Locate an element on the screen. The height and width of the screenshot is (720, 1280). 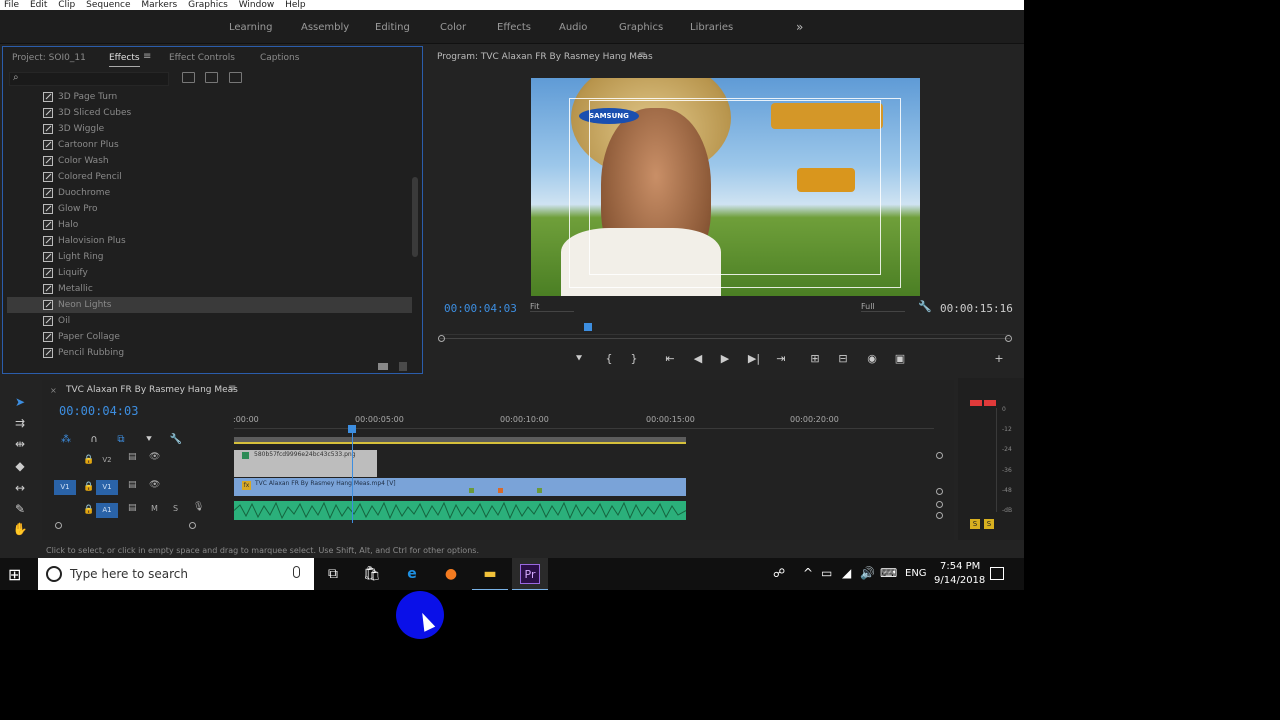
battery-icon: ▭ is located at coordinates (826, 573).